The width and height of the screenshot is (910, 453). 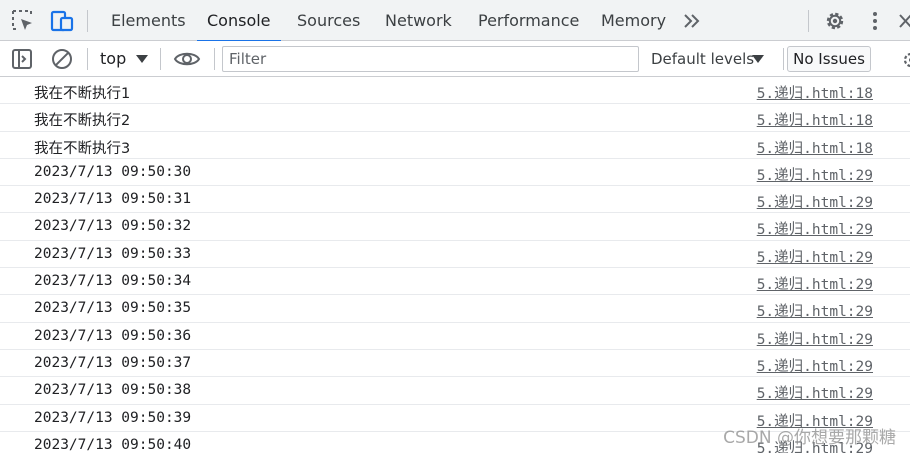 What do you see at coordinates (455, 227) in the screenshot?
I see `console-message: 2023/7/13 09:50:32 5.递归.html:29` at bounding box center [455, 227].